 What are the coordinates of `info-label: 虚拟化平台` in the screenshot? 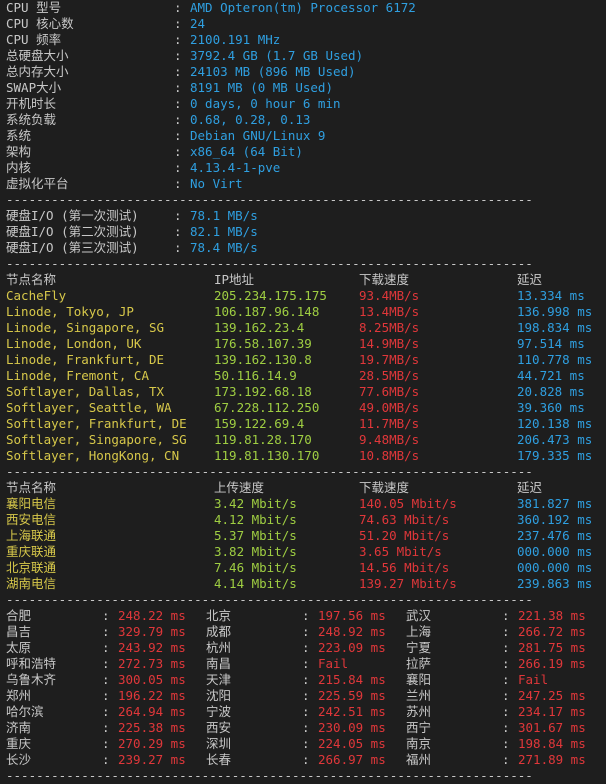 It's located at (37, 183).